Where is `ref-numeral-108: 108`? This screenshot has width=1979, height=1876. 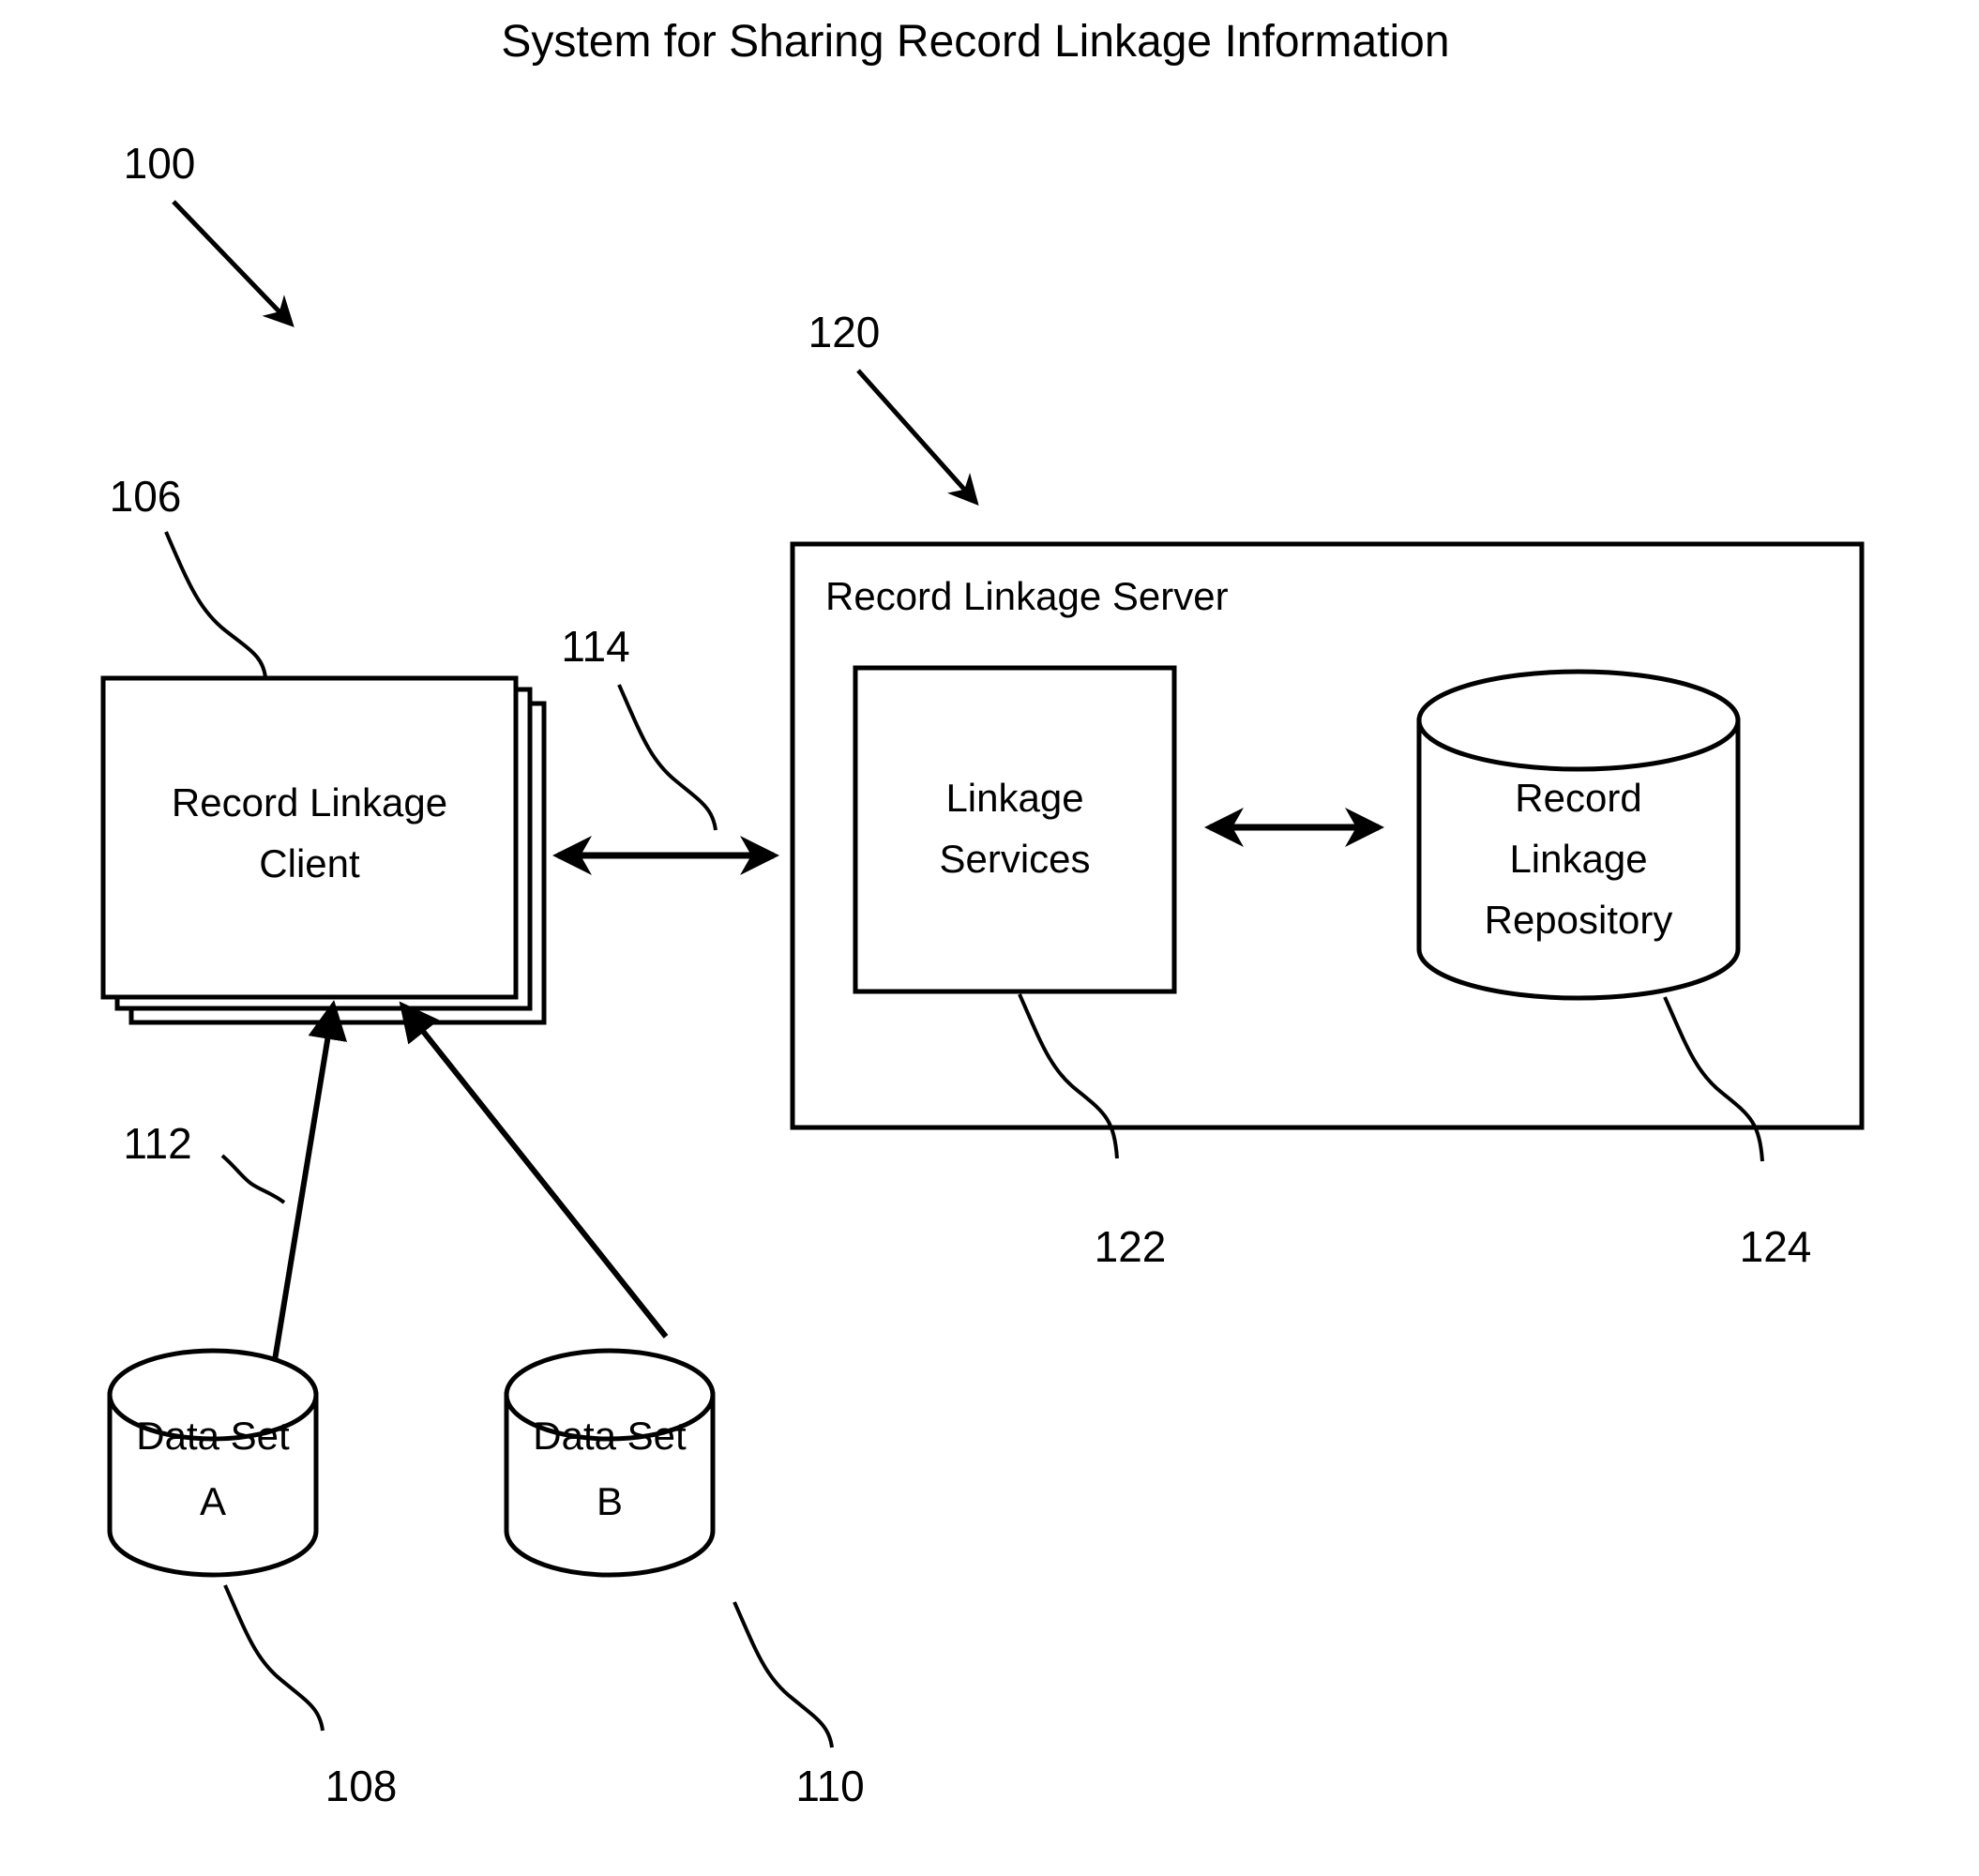 ref-numeral-108: 108 is located at coordinates (361, 1786).